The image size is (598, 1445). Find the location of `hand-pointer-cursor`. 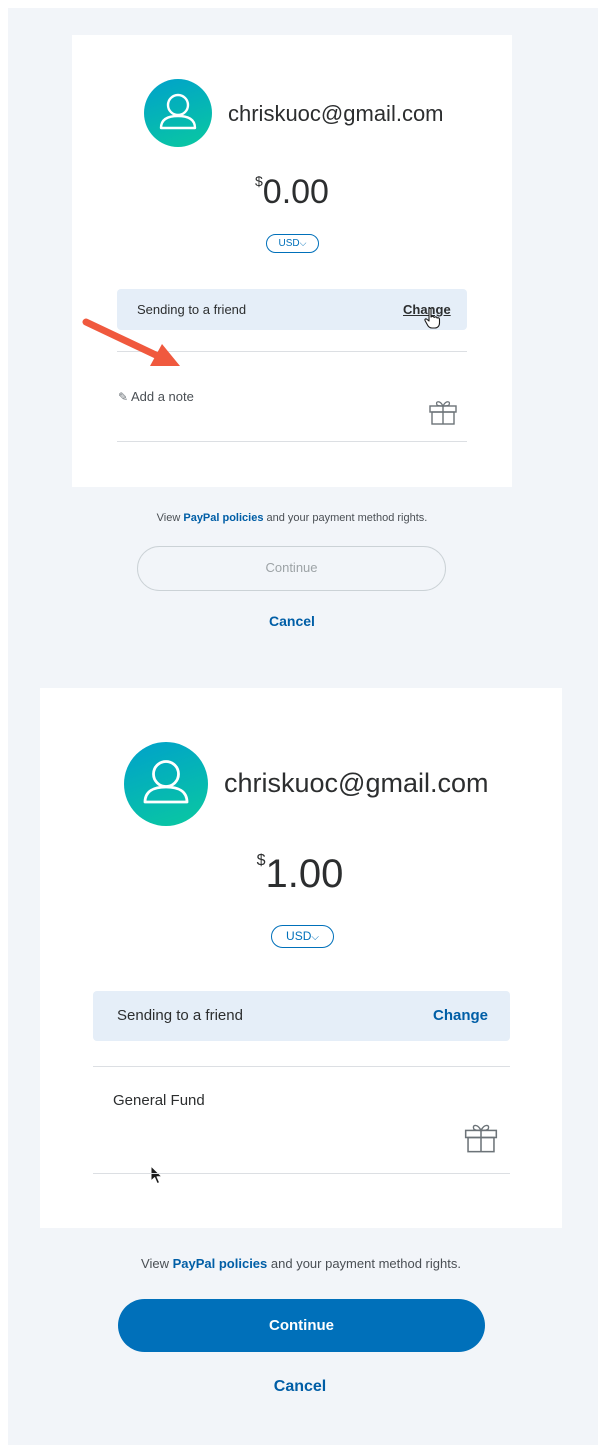

hand-pointer-cursor is located at coordinates (432, 318).